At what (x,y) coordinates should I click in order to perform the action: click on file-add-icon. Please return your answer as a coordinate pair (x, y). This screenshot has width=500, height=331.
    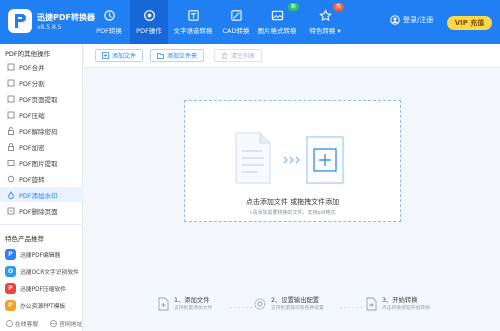
    Looking at the image, I should click on (163, 304).